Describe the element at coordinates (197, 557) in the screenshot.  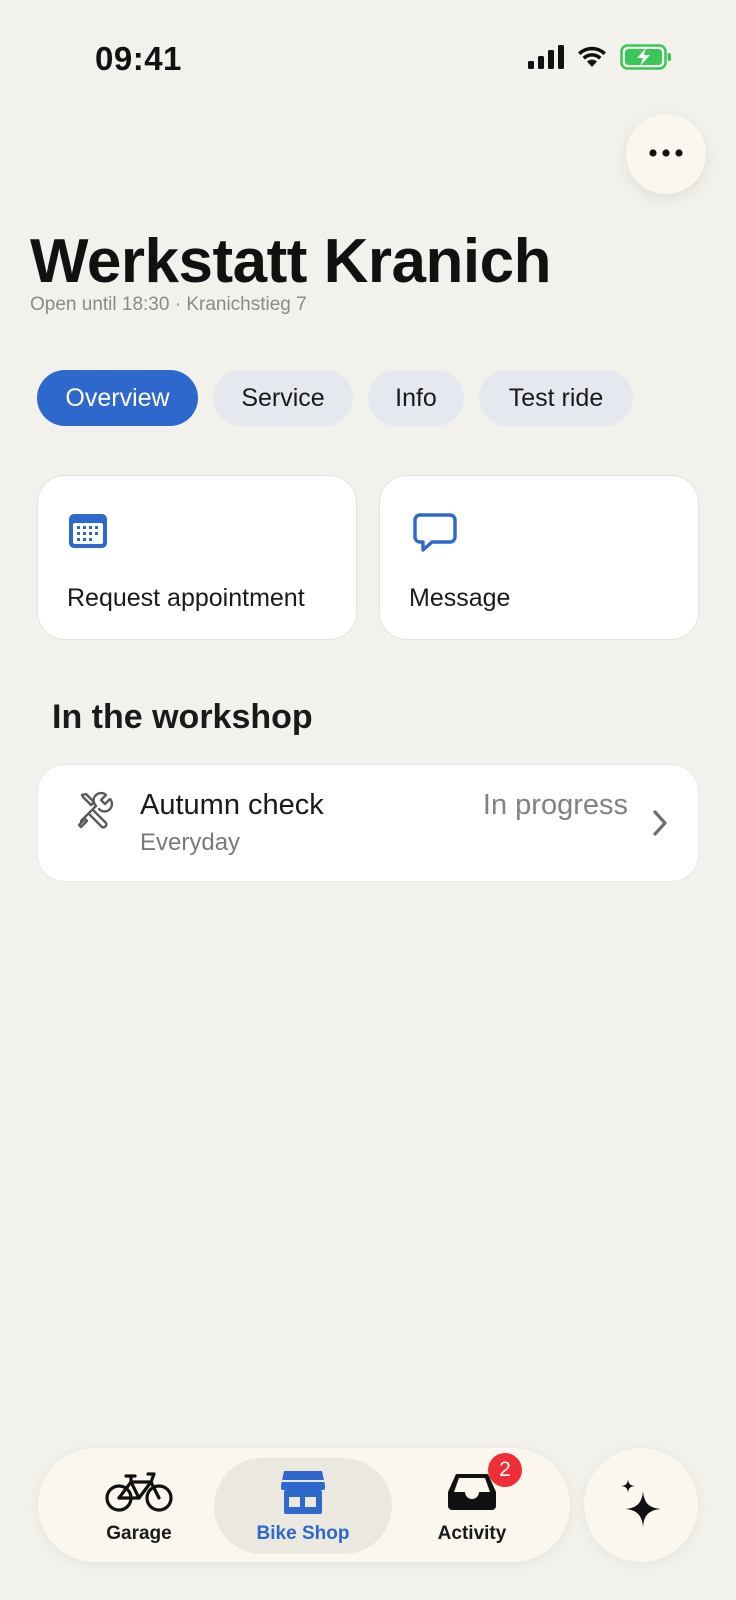
I see `request-appointment-card: Request appointment` at that location.